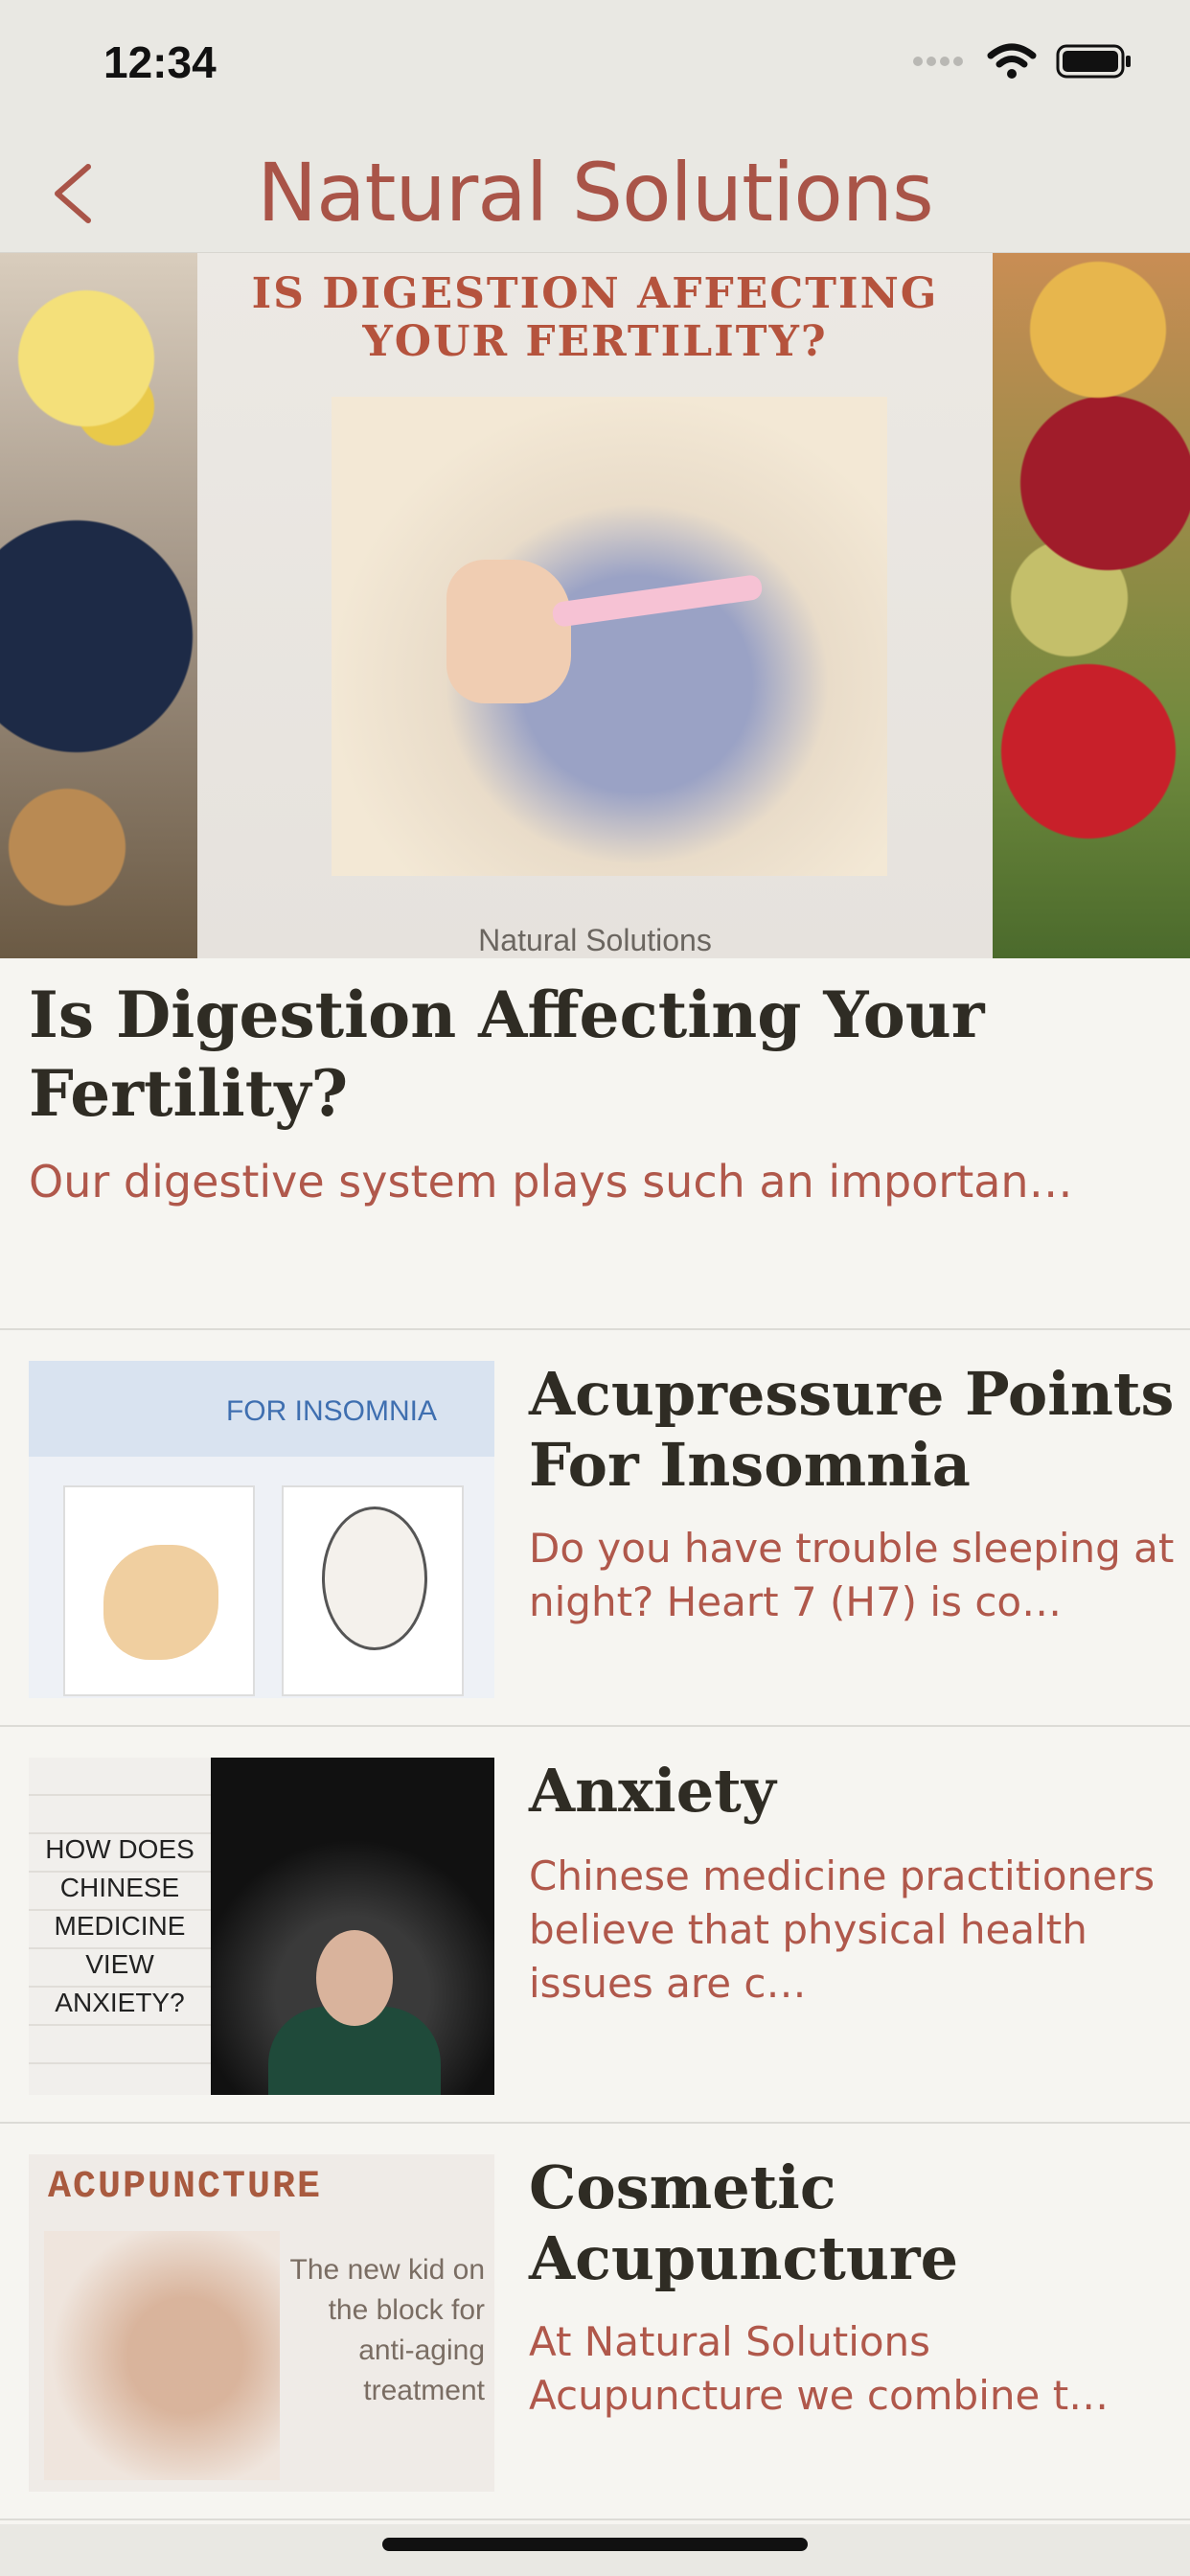 Image resolution: width=1190 pixels, height=2576 pixels. Describe the element at coordinates (938, 62) in the screenshot. I see `signal-icon` at that location.